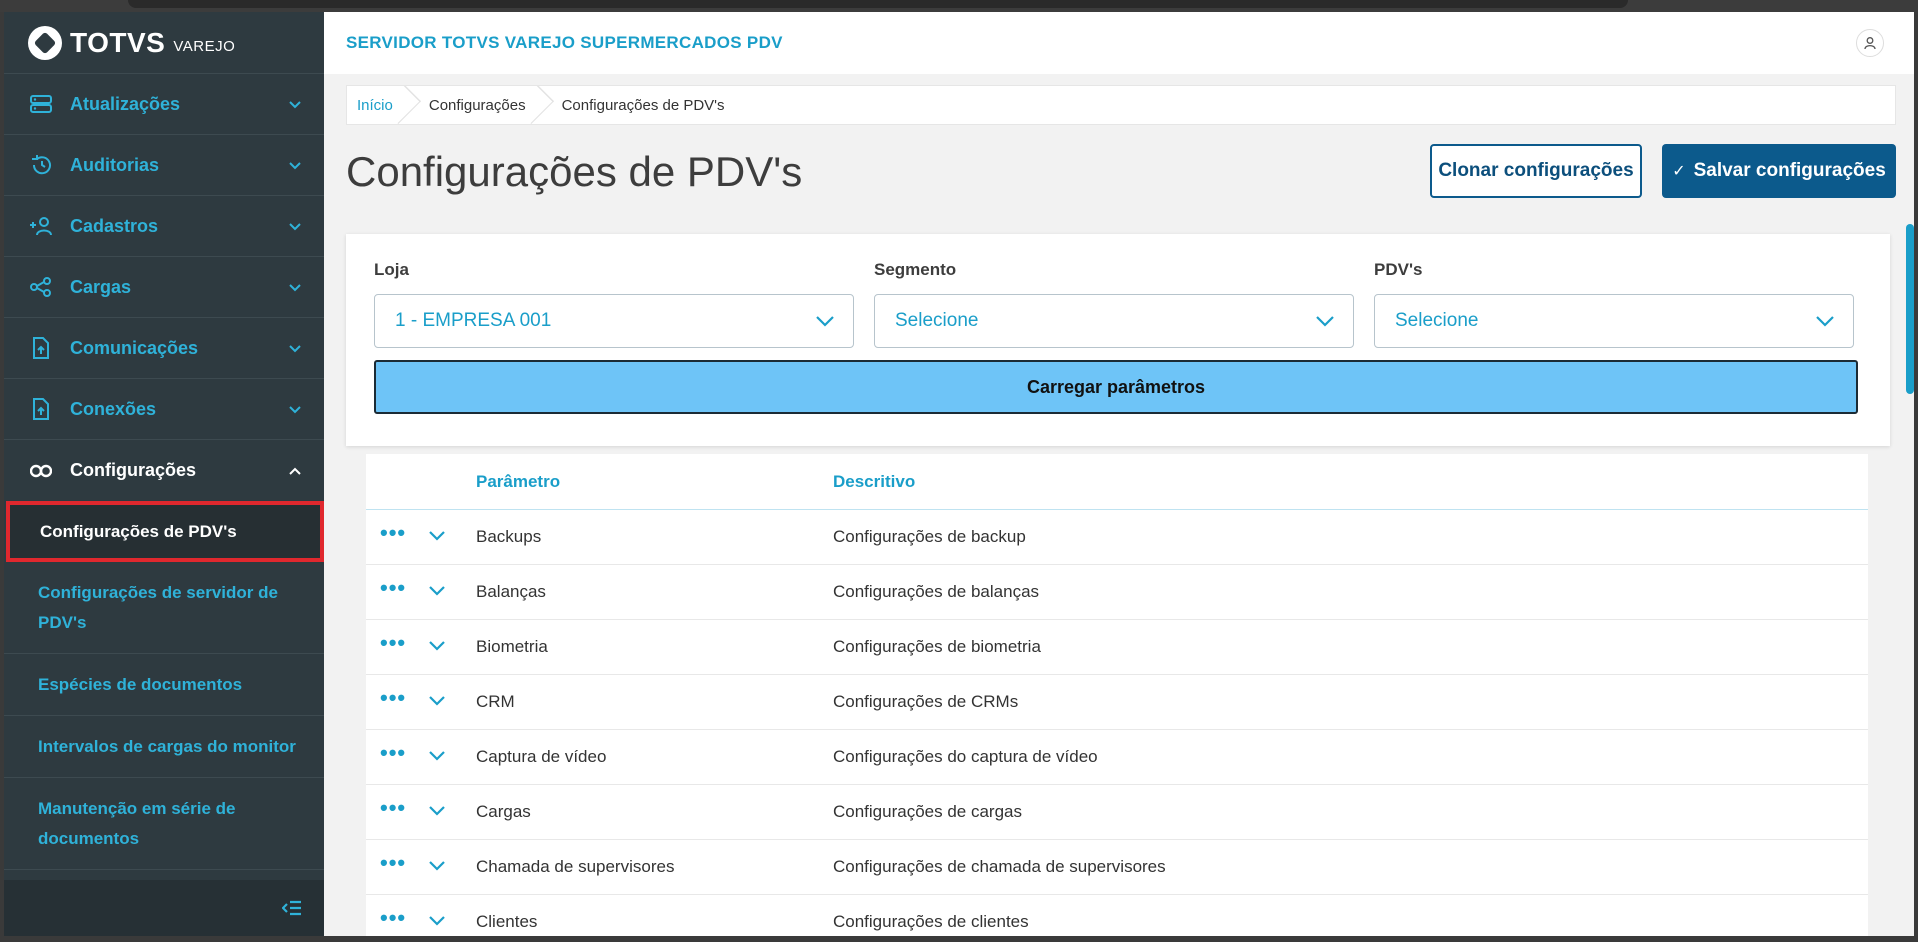 The width and height of the screenshot is (1918, 942). What do you see at coordinates (1114, 321) in the screenshot?
I see `segmento-select: Selecione` at bounding box center [1114, 321].